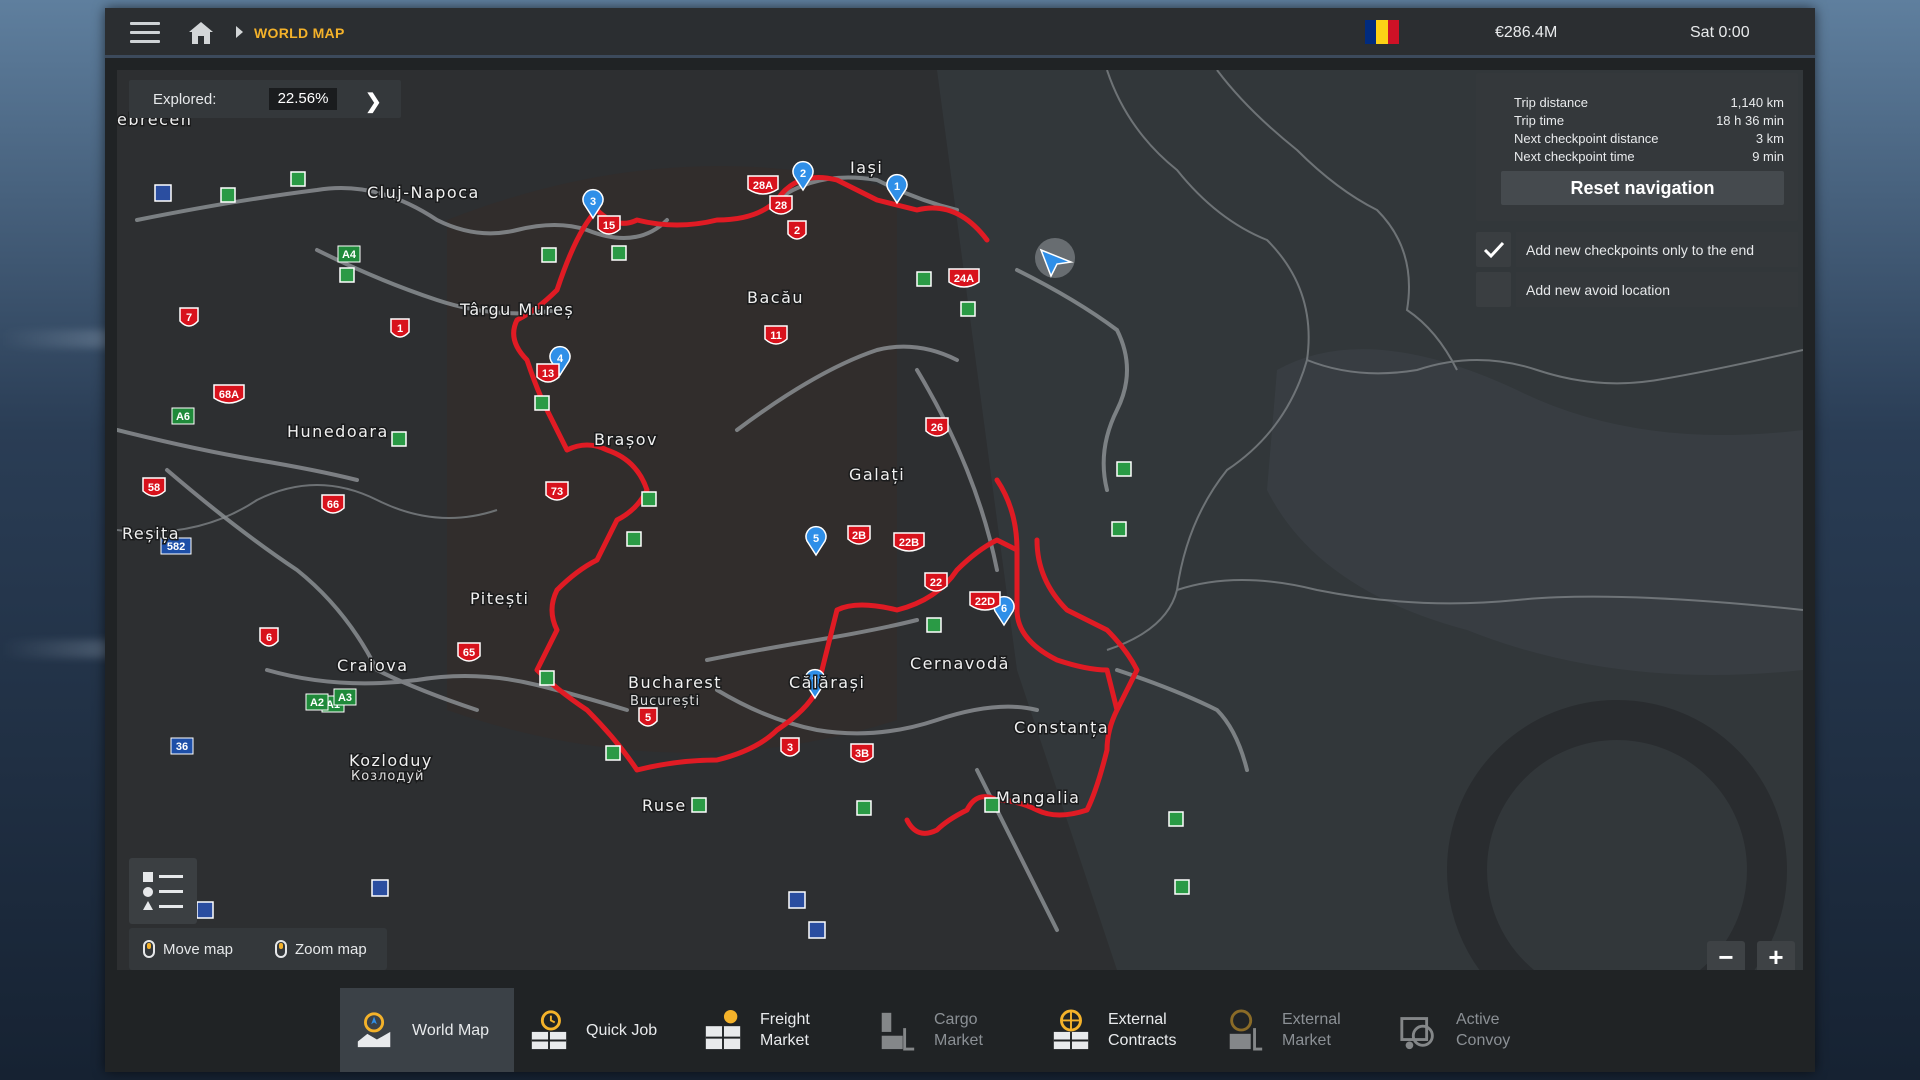 The image size is (1920, 1080). What do you see at coordinates (1649, 156) in the screenshot?
I see `next-checkpoint-time-row: Next checkpoint time 9 min` at bounding box center [1649, 156].